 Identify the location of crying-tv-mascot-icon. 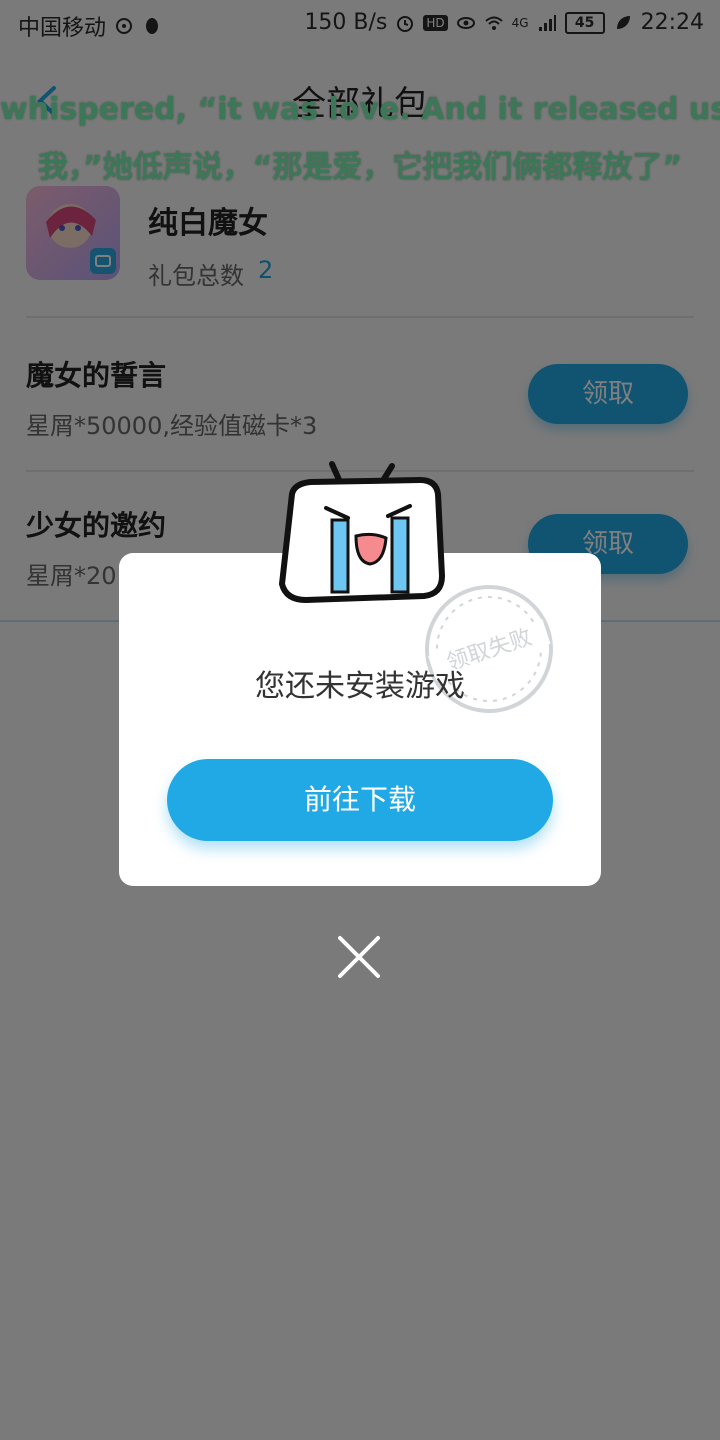
(362, 532).